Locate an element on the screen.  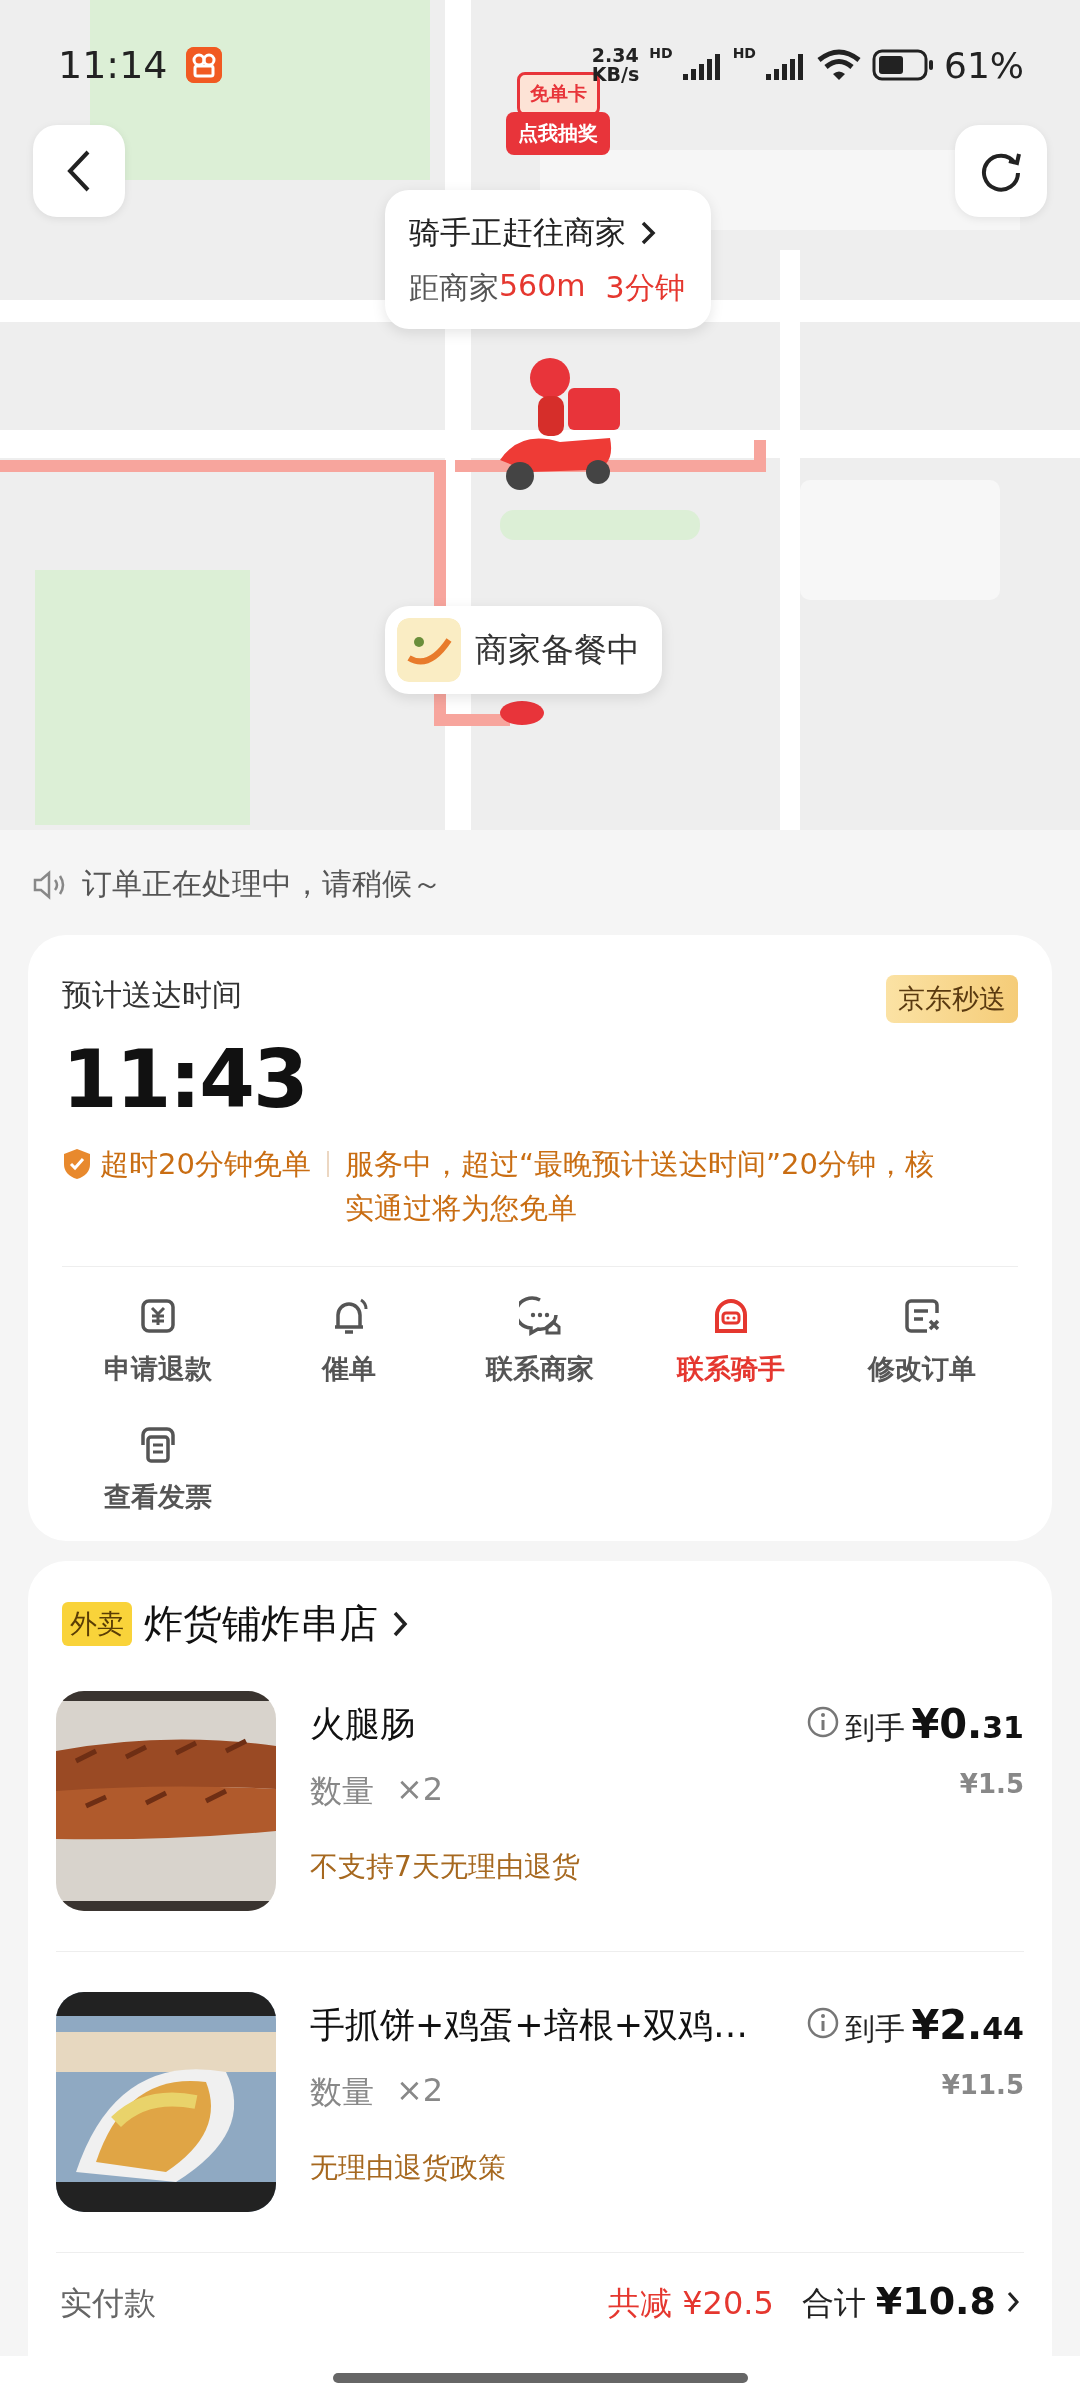
merchant-status: 商家备餐中 is located at coordinates (557, 649).